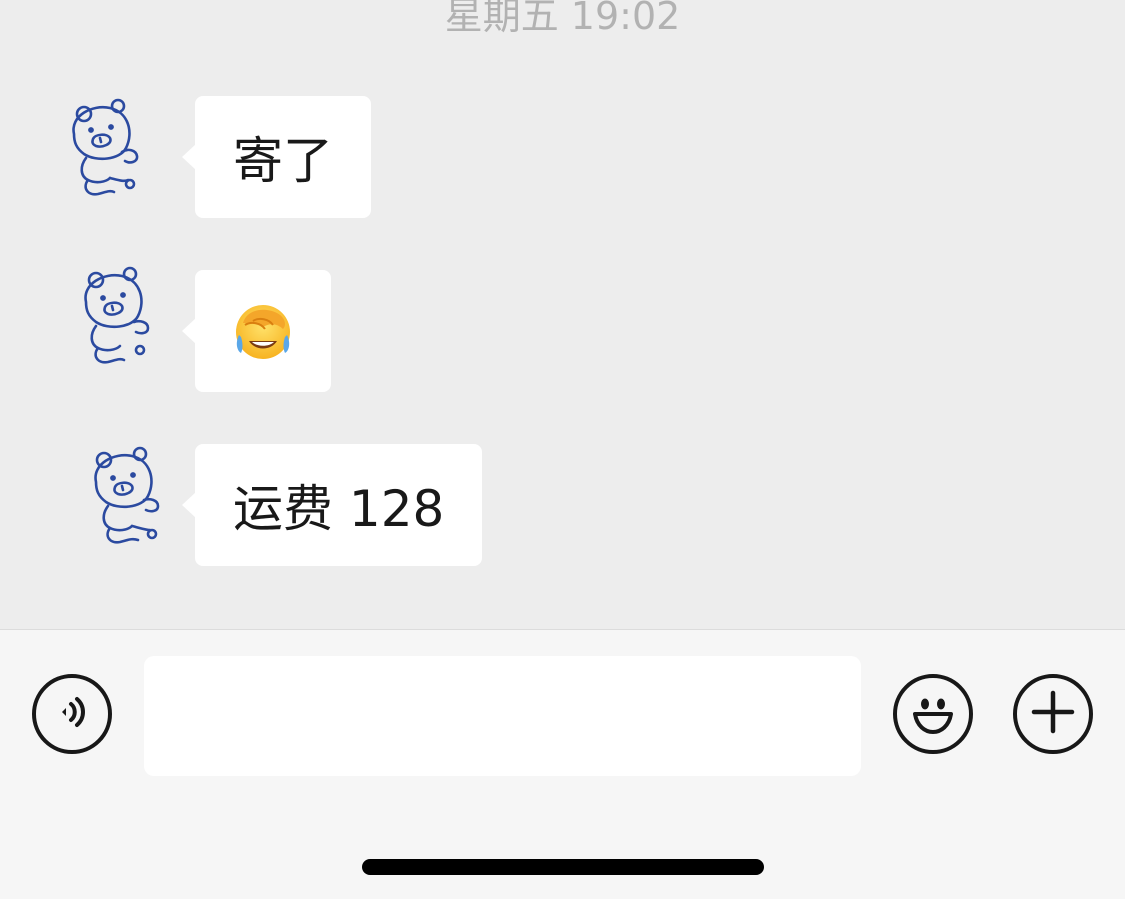 The height and width of the screenshot is (899, 1125). What do you see at coordinates (562, 509) in the screenshot?
I see `message-row: 运费 128` at bounding box center [562, 509].